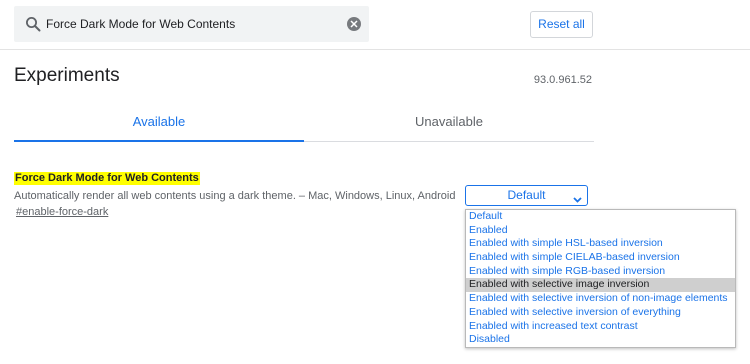 This screenshot has height=364, width=750. I want to click on search-input, so click(191, 24).